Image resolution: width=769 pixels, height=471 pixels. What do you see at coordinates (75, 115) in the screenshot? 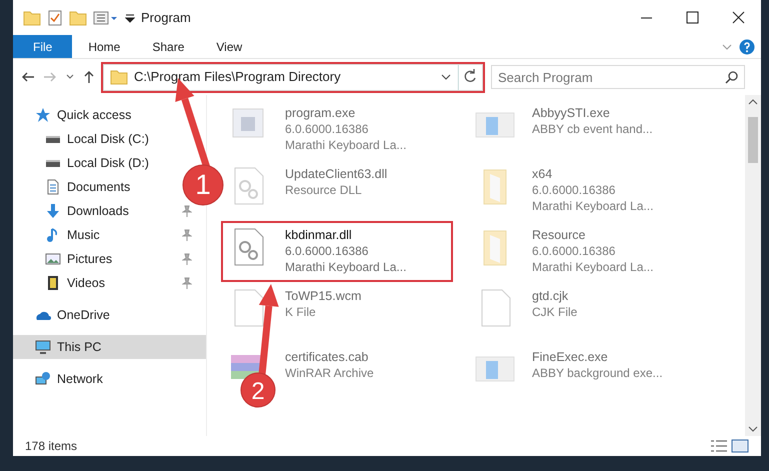
I see `sidebar-item: Quick access` at bounding box center [75, 115].